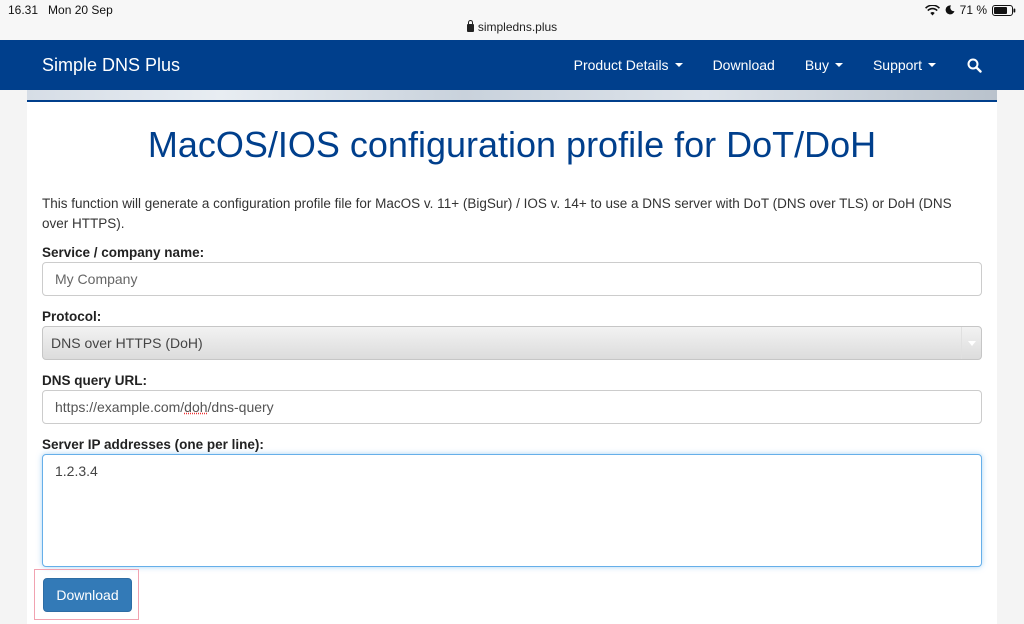  I want to click on wifi-icon, so click(932, 9).